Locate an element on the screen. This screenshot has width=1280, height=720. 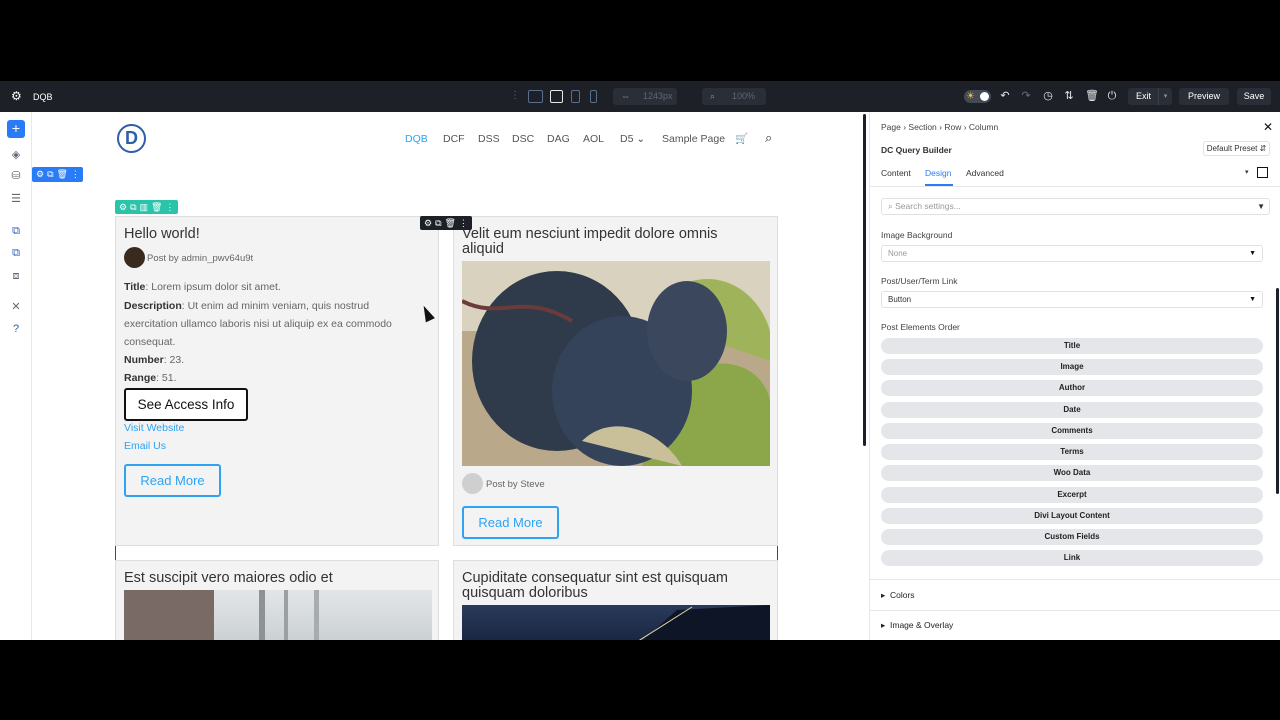
save-button: Save is located at coordinates (1254, 96).